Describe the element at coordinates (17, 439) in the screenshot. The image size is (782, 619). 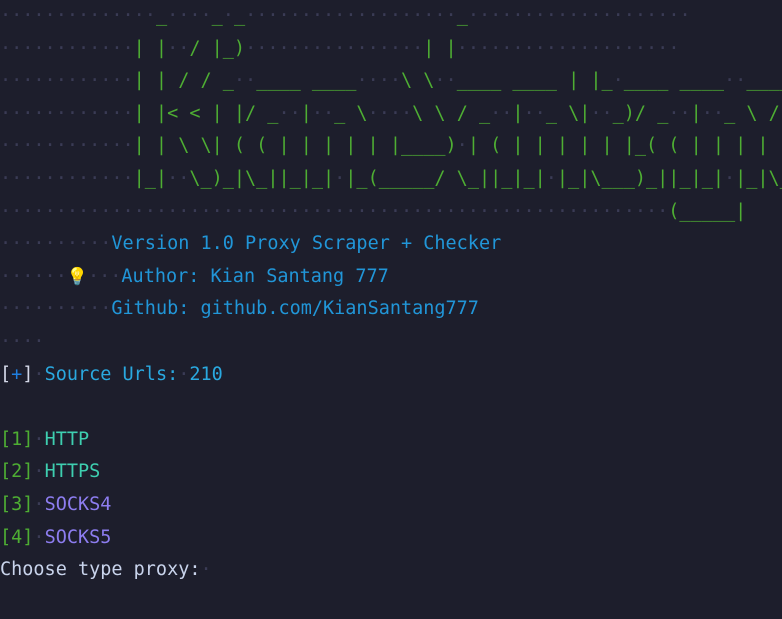
I see `menu-key-1: 1` at that location.